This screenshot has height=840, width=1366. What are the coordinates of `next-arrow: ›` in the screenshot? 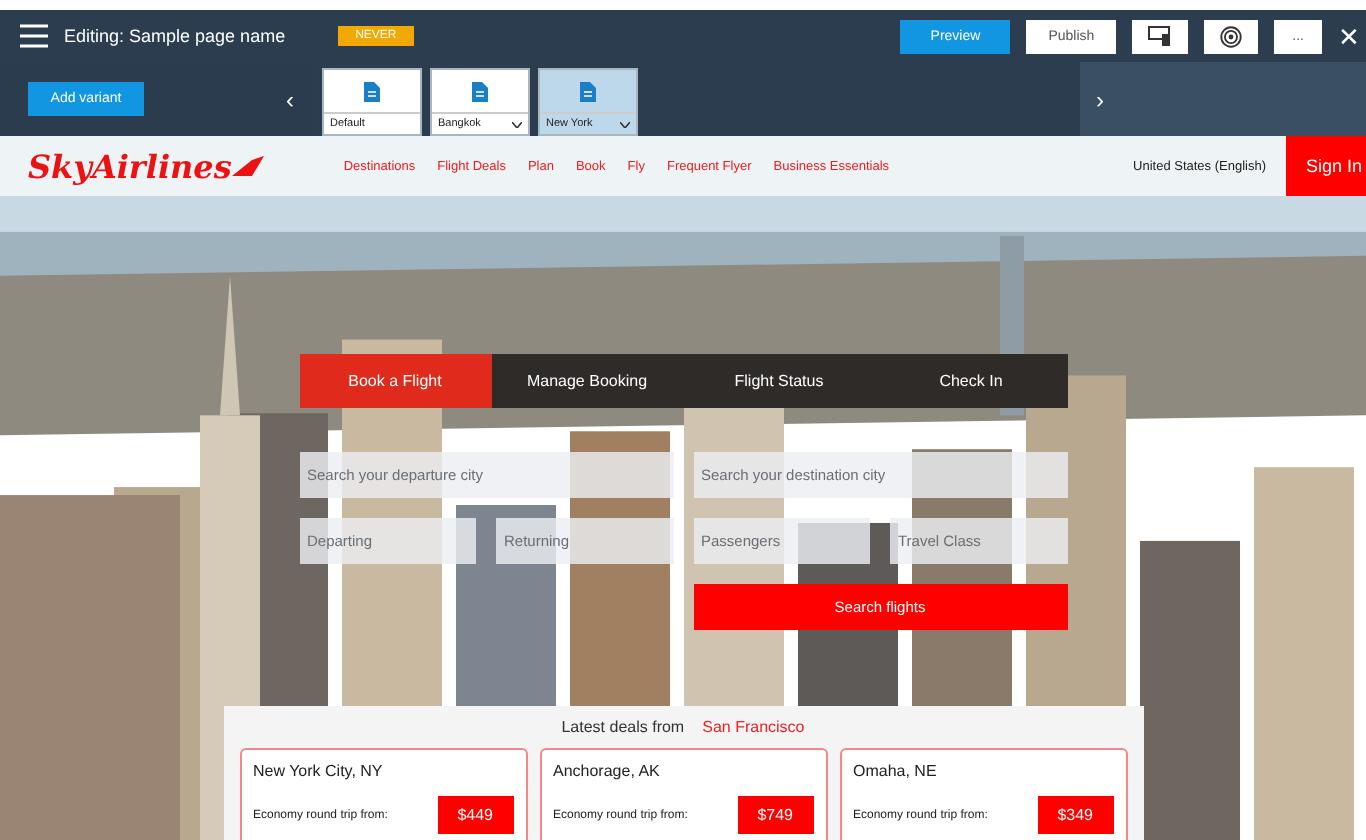 It's located at (1100, 99).